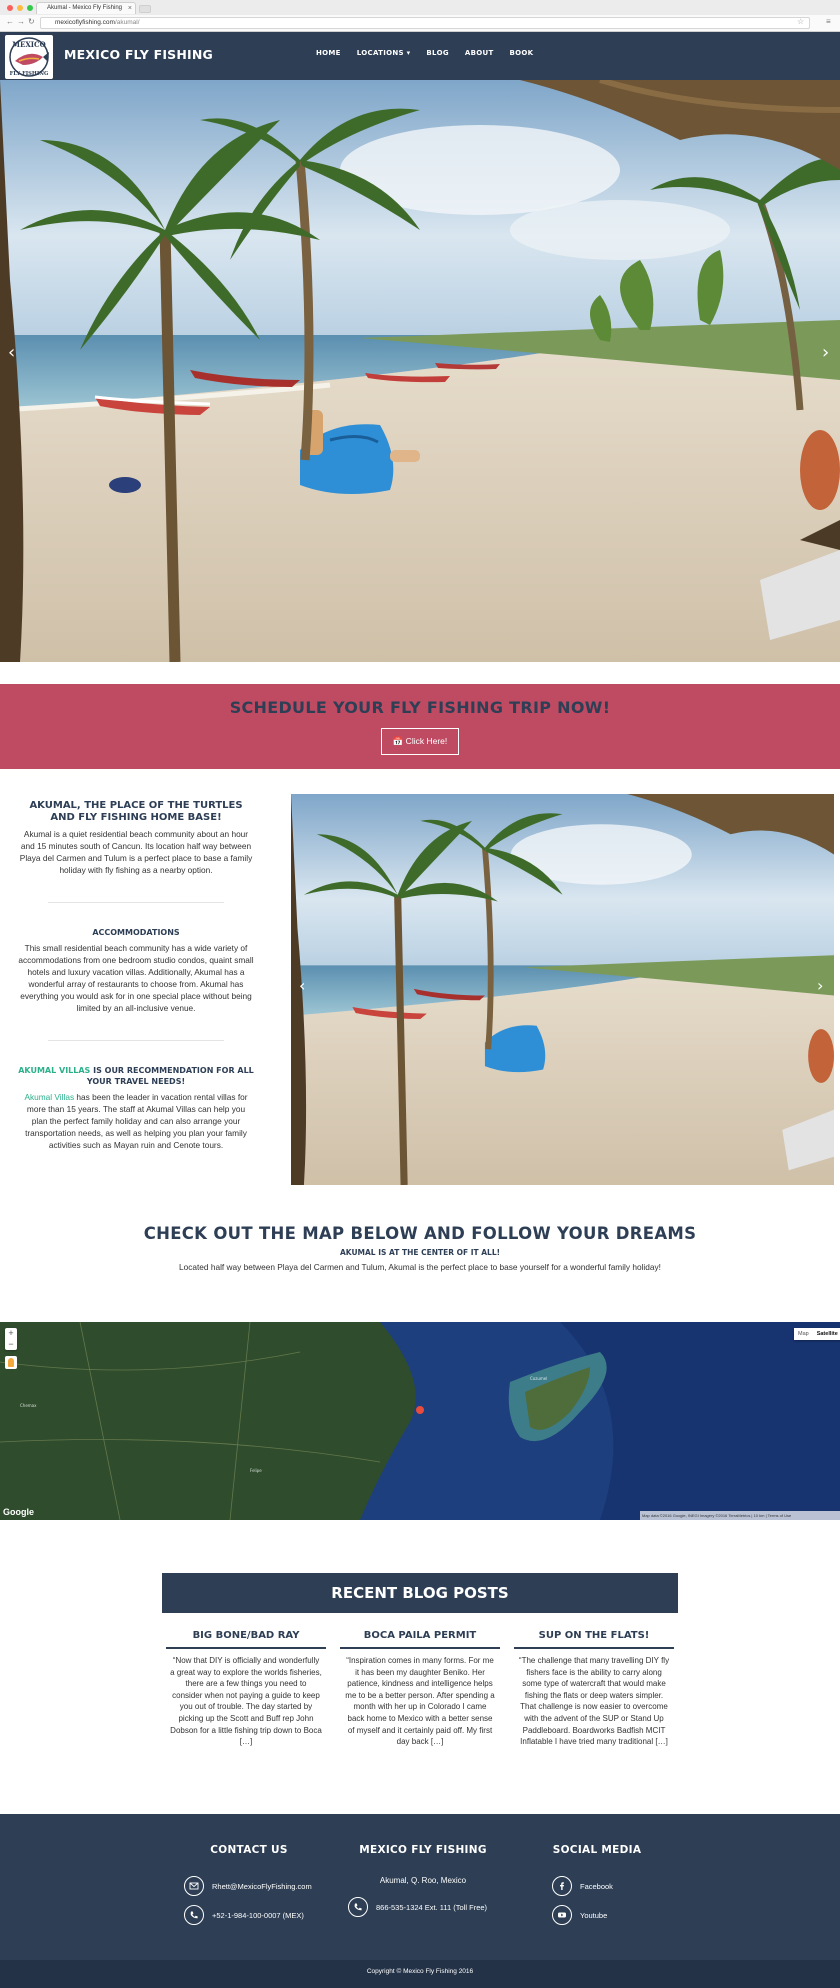  What do you see at coordinates (423, 1907) in the screenshot?
I see `footer-phone-tollfree: 866-535-1324 Ext. 111 (Toll Free)` at bounding box center [423, 1907].